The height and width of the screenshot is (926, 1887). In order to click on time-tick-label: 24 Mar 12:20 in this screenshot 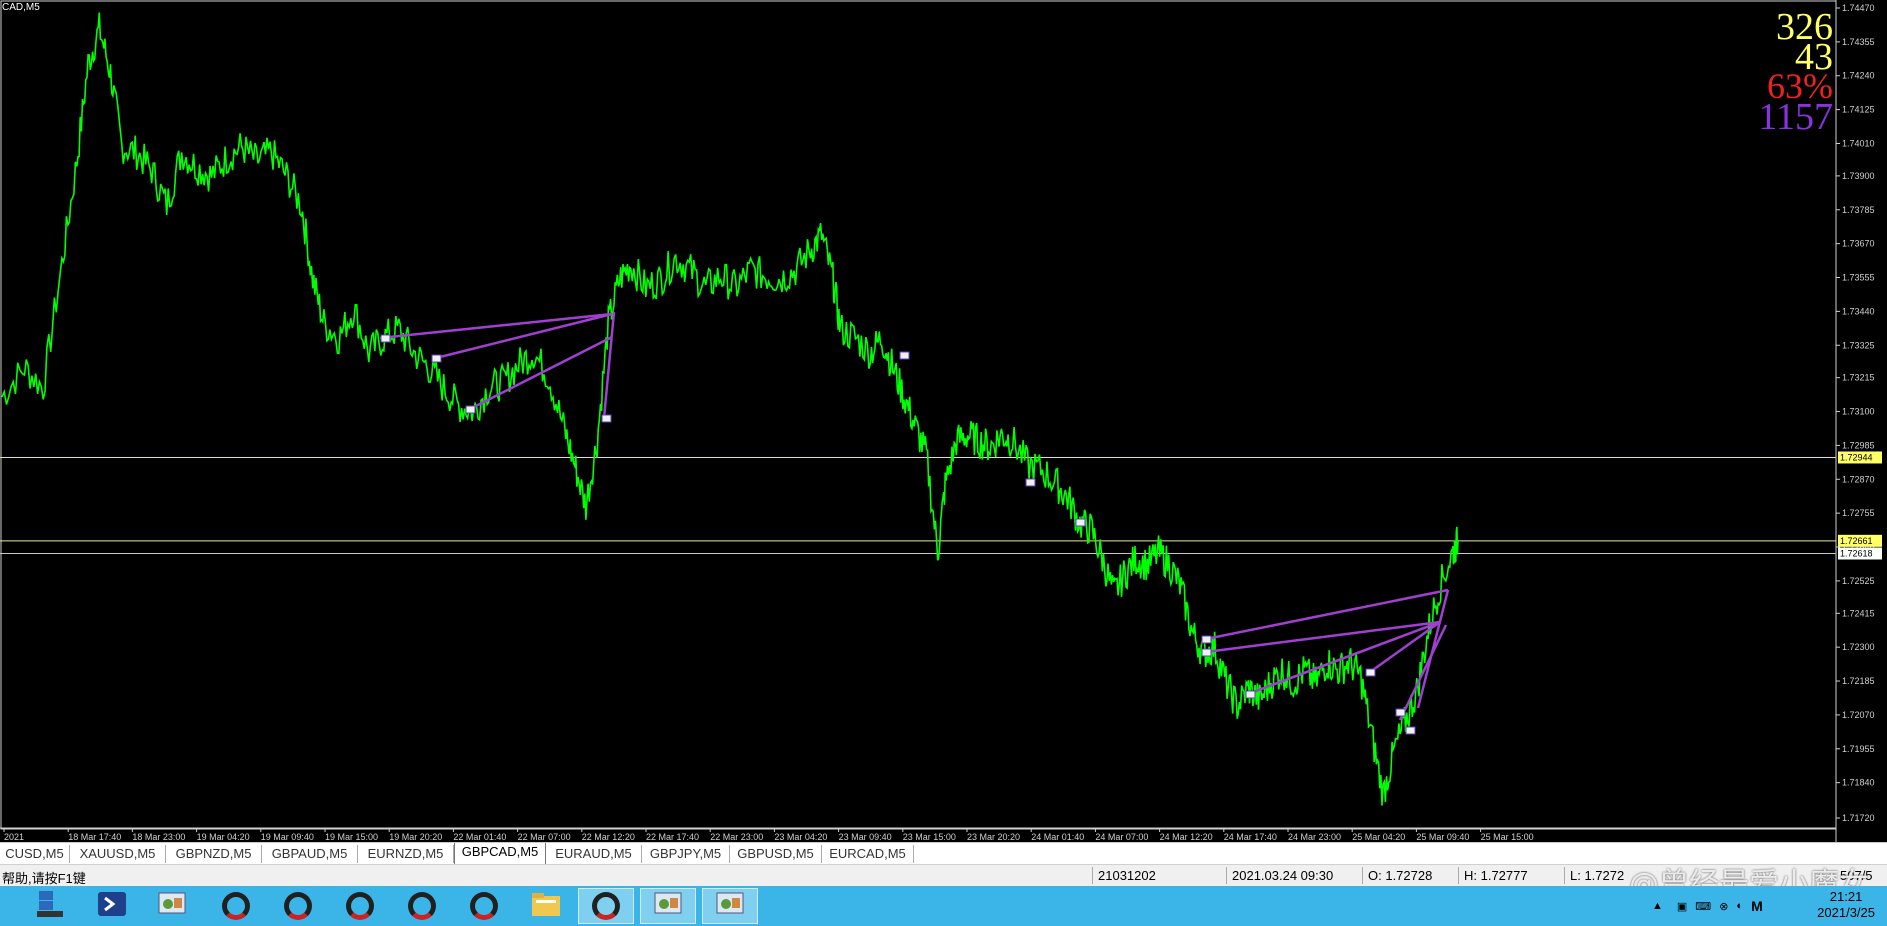, I will do `click(1186, 837)`.